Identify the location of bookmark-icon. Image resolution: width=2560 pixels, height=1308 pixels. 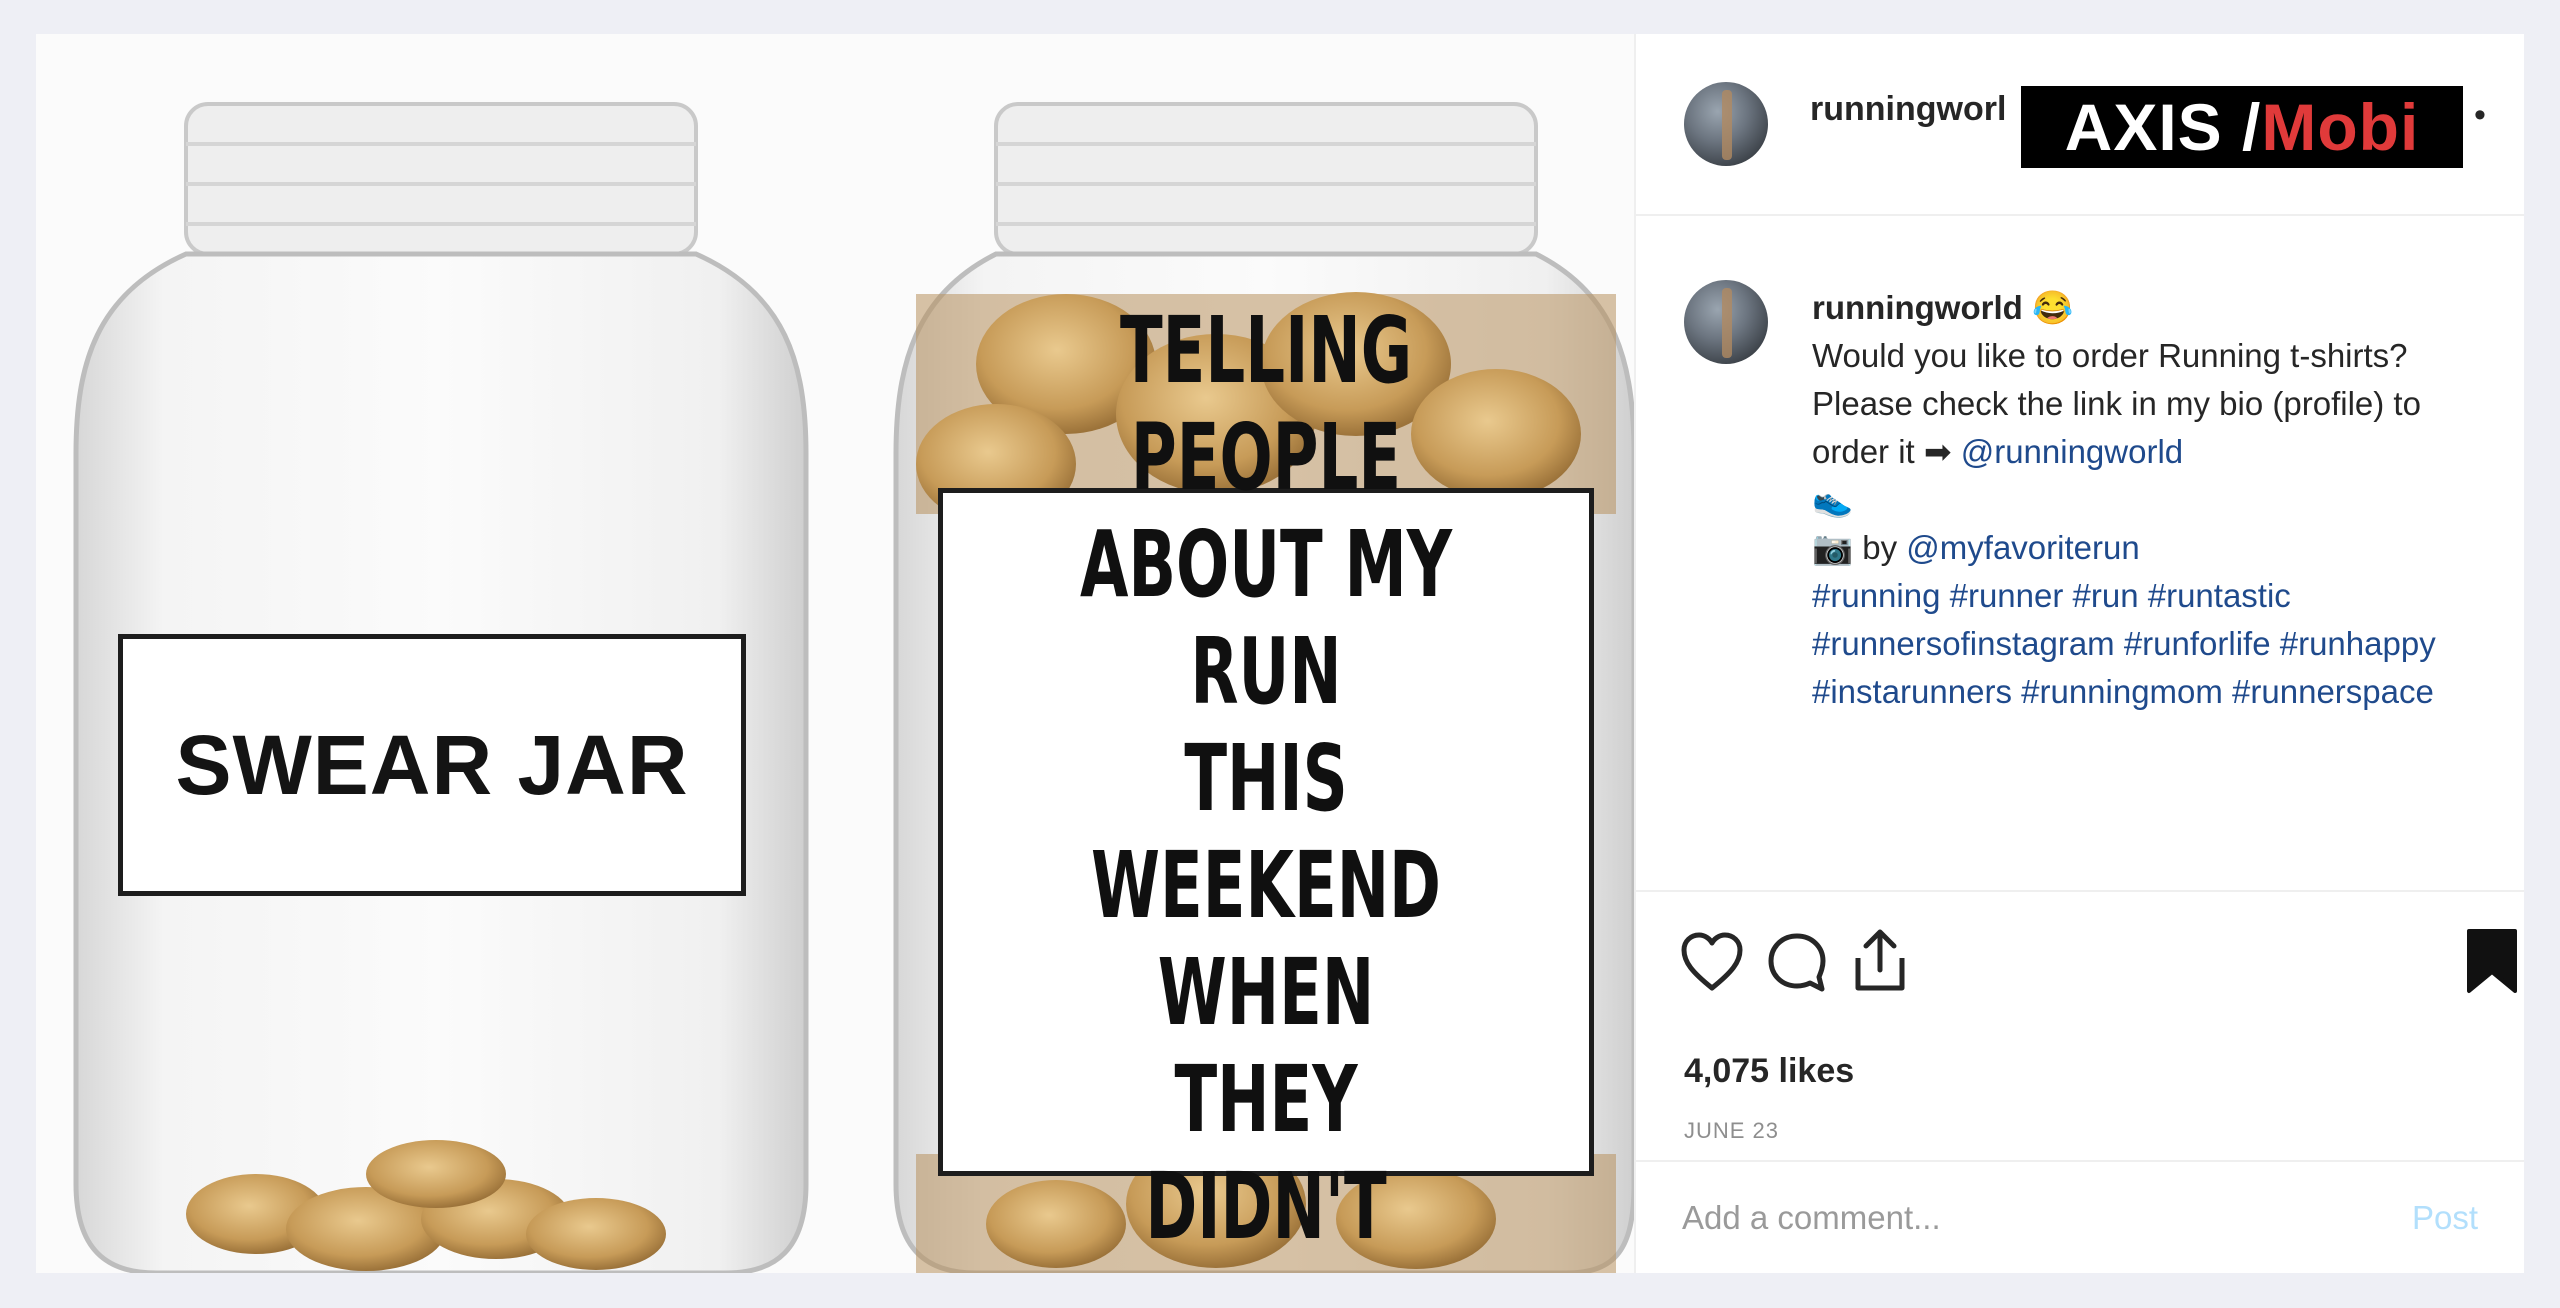
(2492, 961).